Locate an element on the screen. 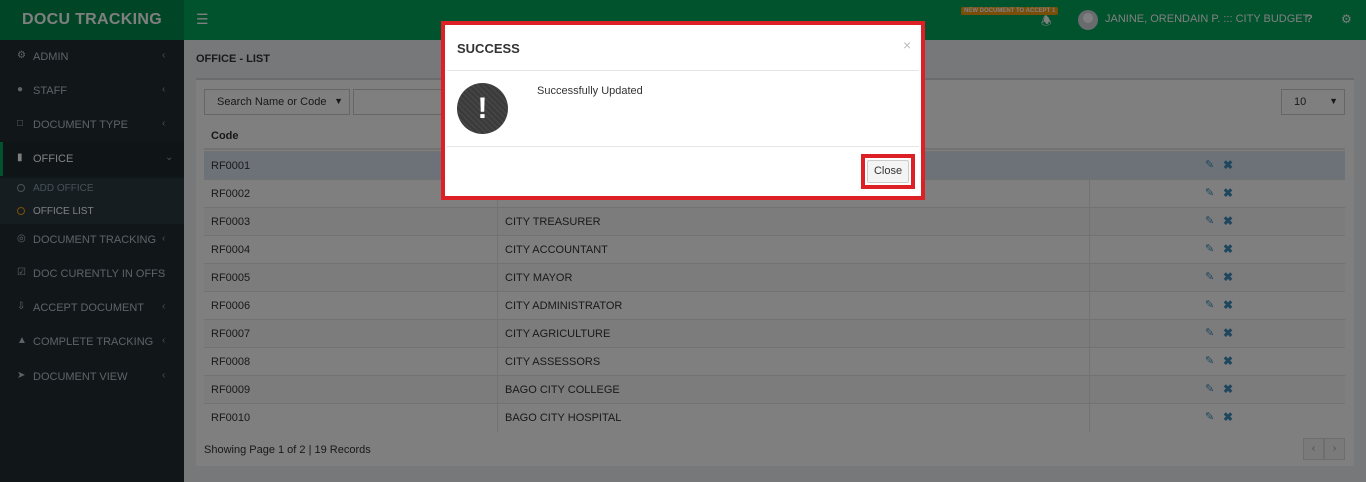  close-icon: × is located at coordinates (907, 45).